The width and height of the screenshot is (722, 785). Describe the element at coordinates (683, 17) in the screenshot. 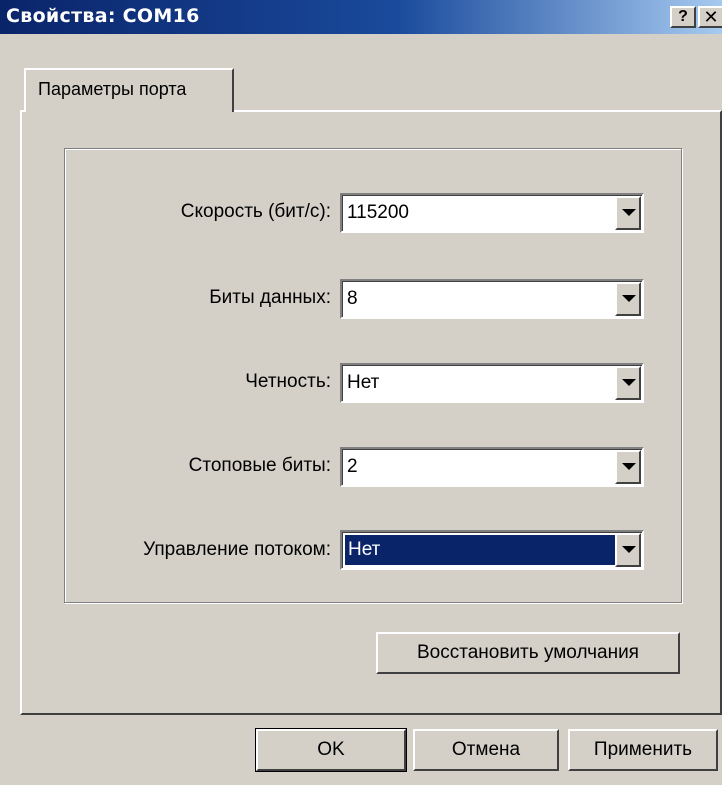

I see `help-button: ?` at that location.